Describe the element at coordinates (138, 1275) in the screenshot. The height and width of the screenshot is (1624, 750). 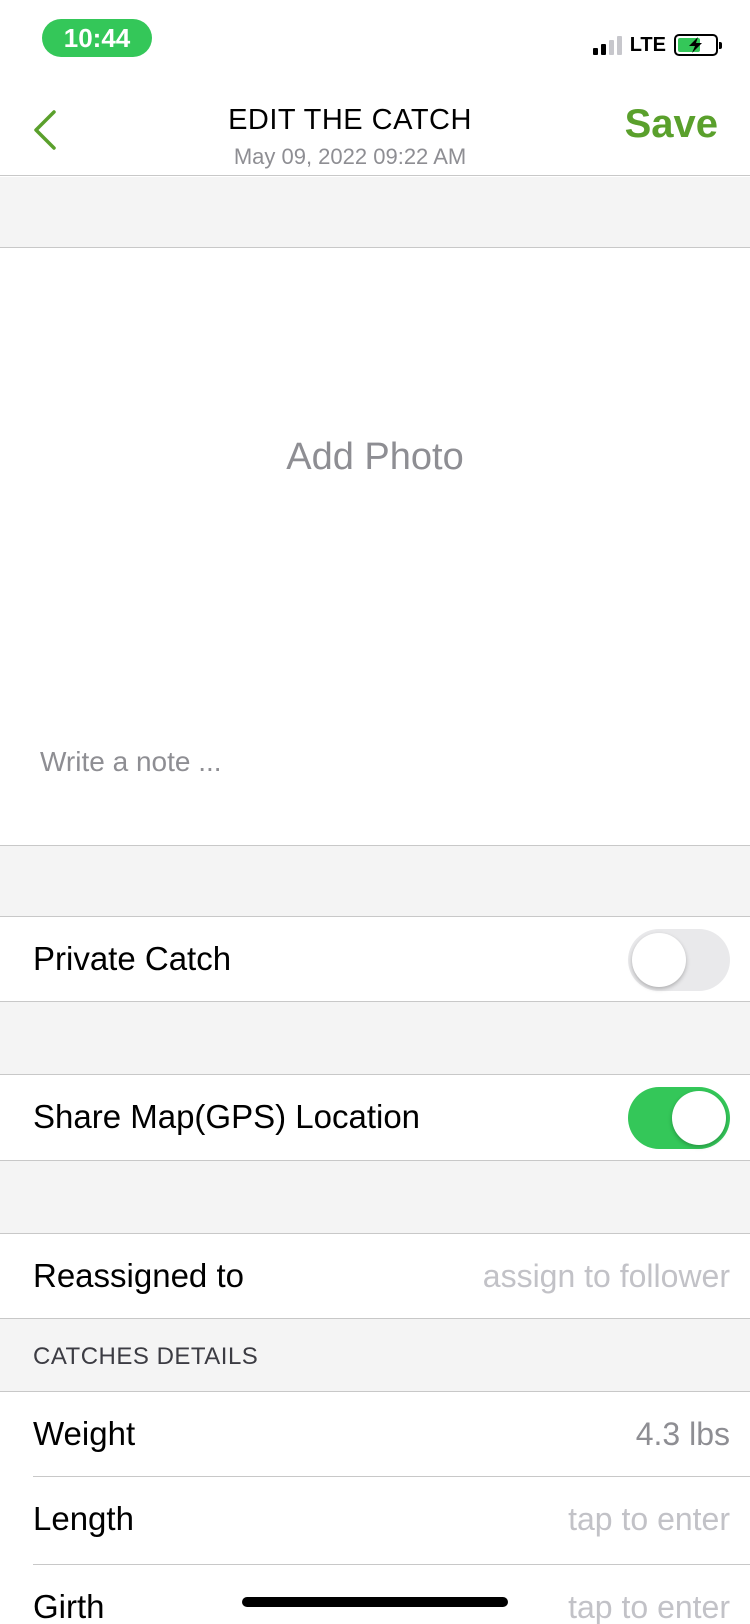
I see `reassigned-label: Reassigned to` at that location.